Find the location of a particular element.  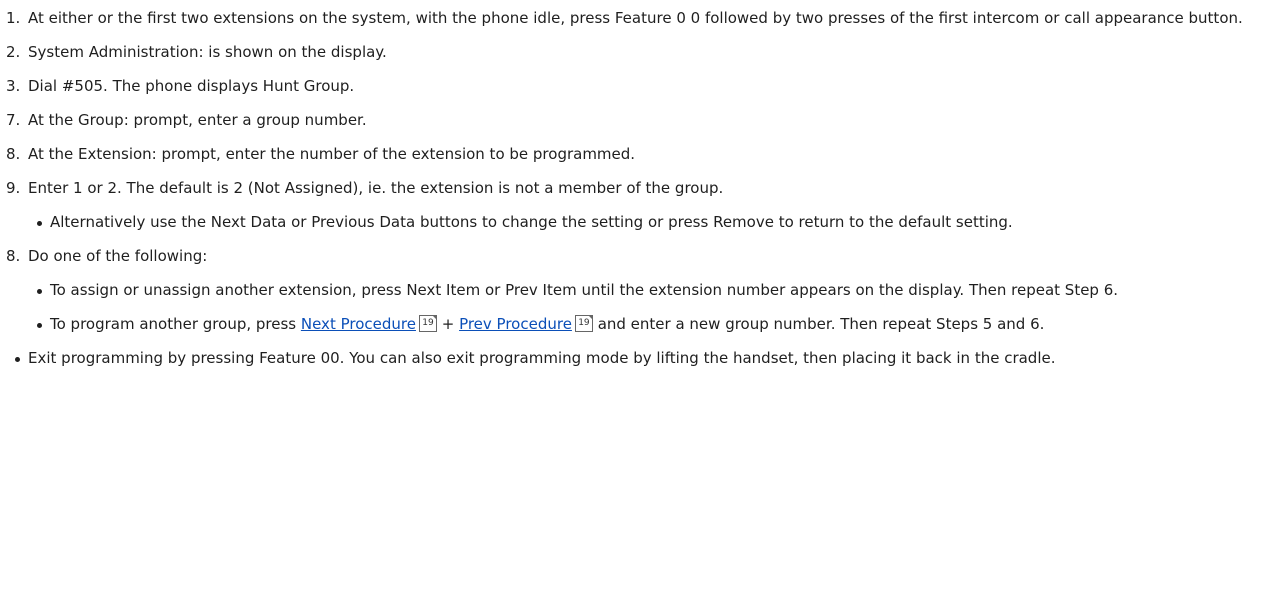

prev-procedure-link: Prev Procedure is located at coordinates (515, 324).